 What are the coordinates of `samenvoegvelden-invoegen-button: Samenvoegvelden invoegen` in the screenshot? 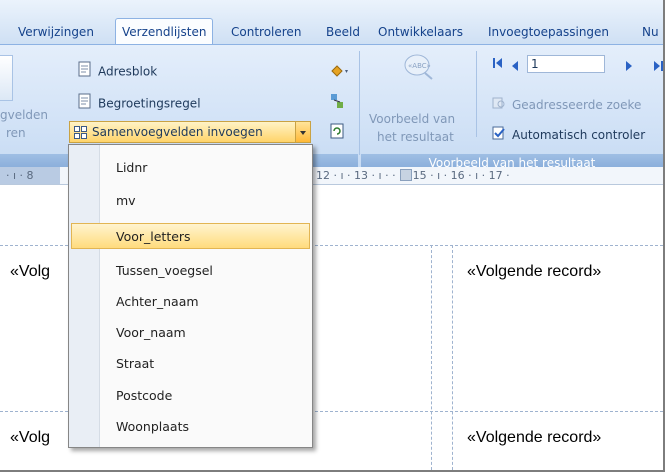 It's located at (190, 132).